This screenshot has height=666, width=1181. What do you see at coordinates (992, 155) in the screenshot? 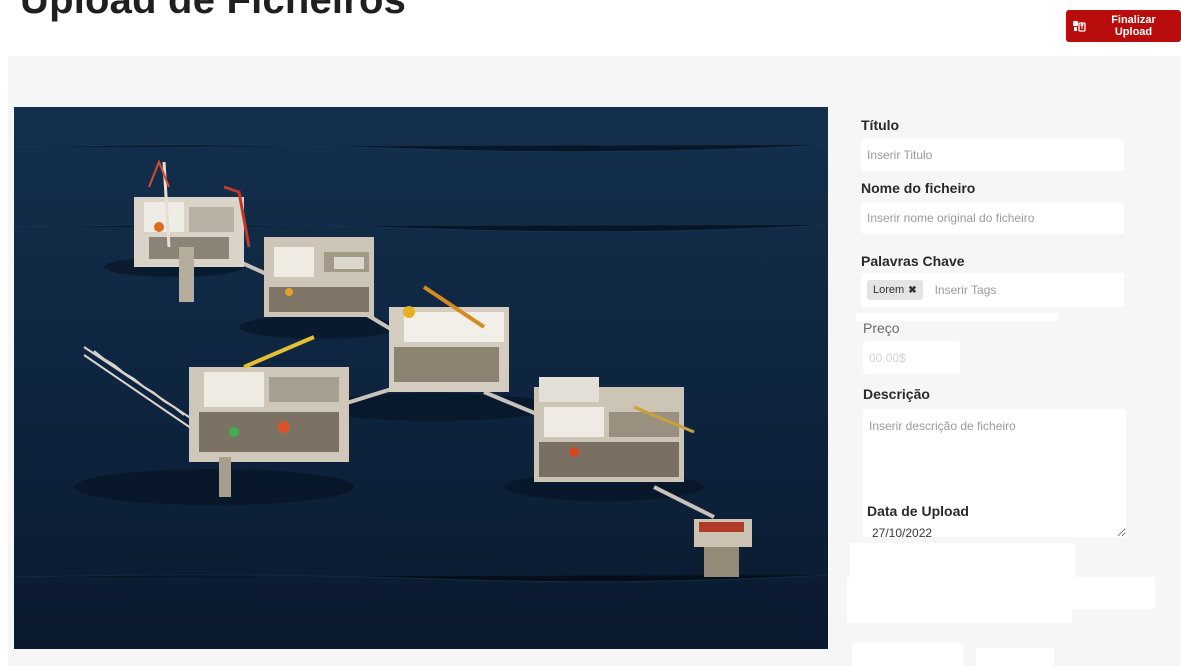
I see `title-input` at bounding box center [992, 155].